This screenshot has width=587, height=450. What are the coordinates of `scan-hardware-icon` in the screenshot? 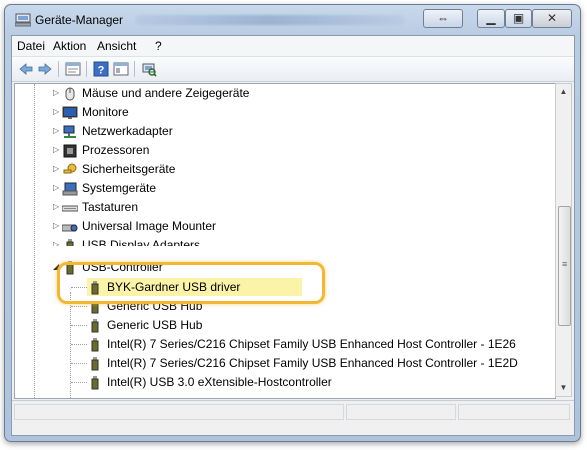 It's located at (149, 69).